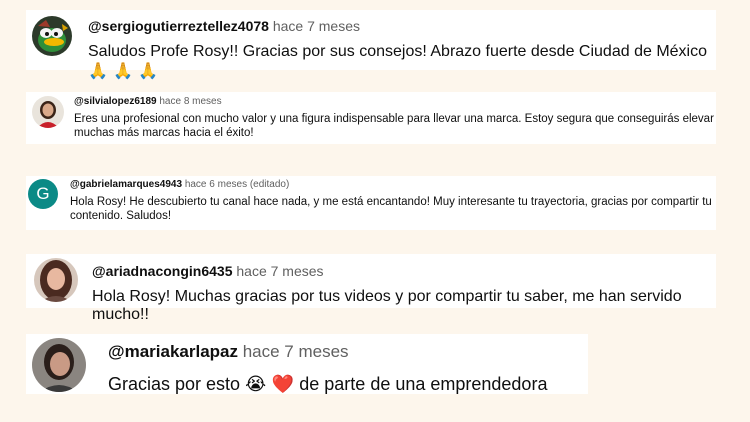 Image resolution: width=750 pixels, height=422 pixels. I want to click on avatar-letter: G, so click(43, 193).